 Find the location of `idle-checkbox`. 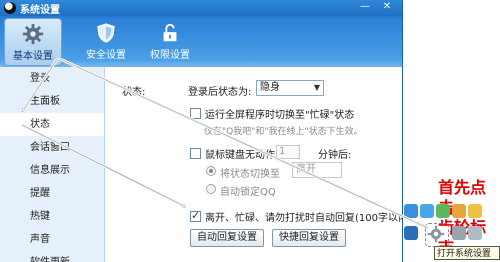

idle-checkbox is located at coordinates (195, 153).